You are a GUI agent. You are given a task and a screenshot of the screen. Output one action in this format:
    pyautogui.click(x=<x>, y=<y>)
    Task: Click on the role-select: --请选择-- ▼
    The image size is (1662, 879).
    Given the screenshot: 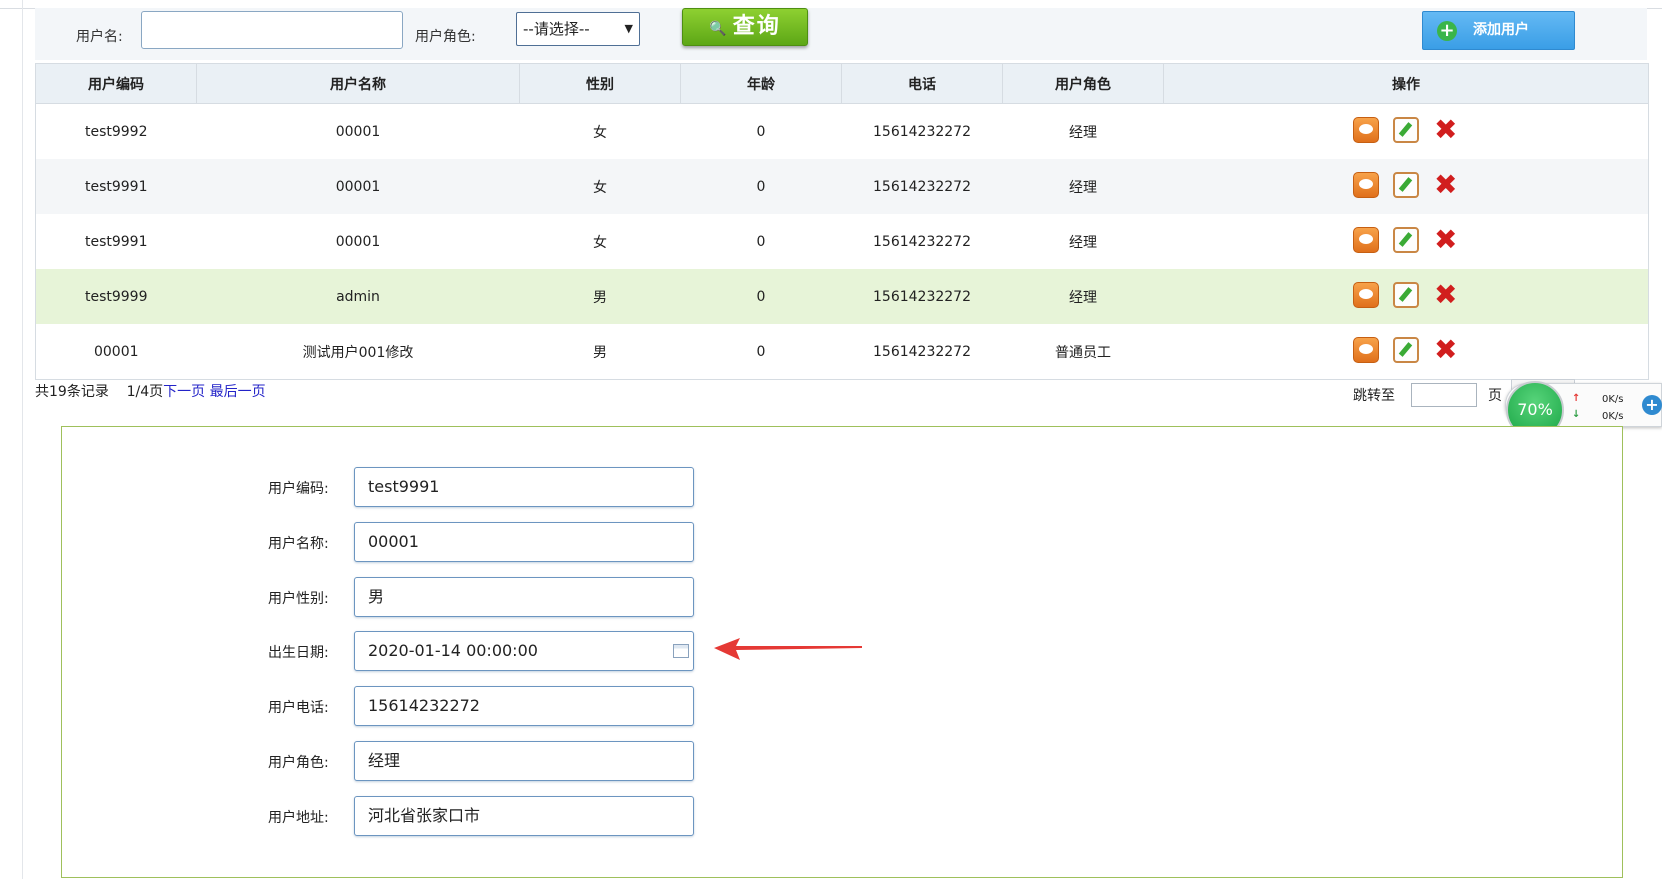 What is the action you would take?
    pyautogui.click(x=578, y=29)
    